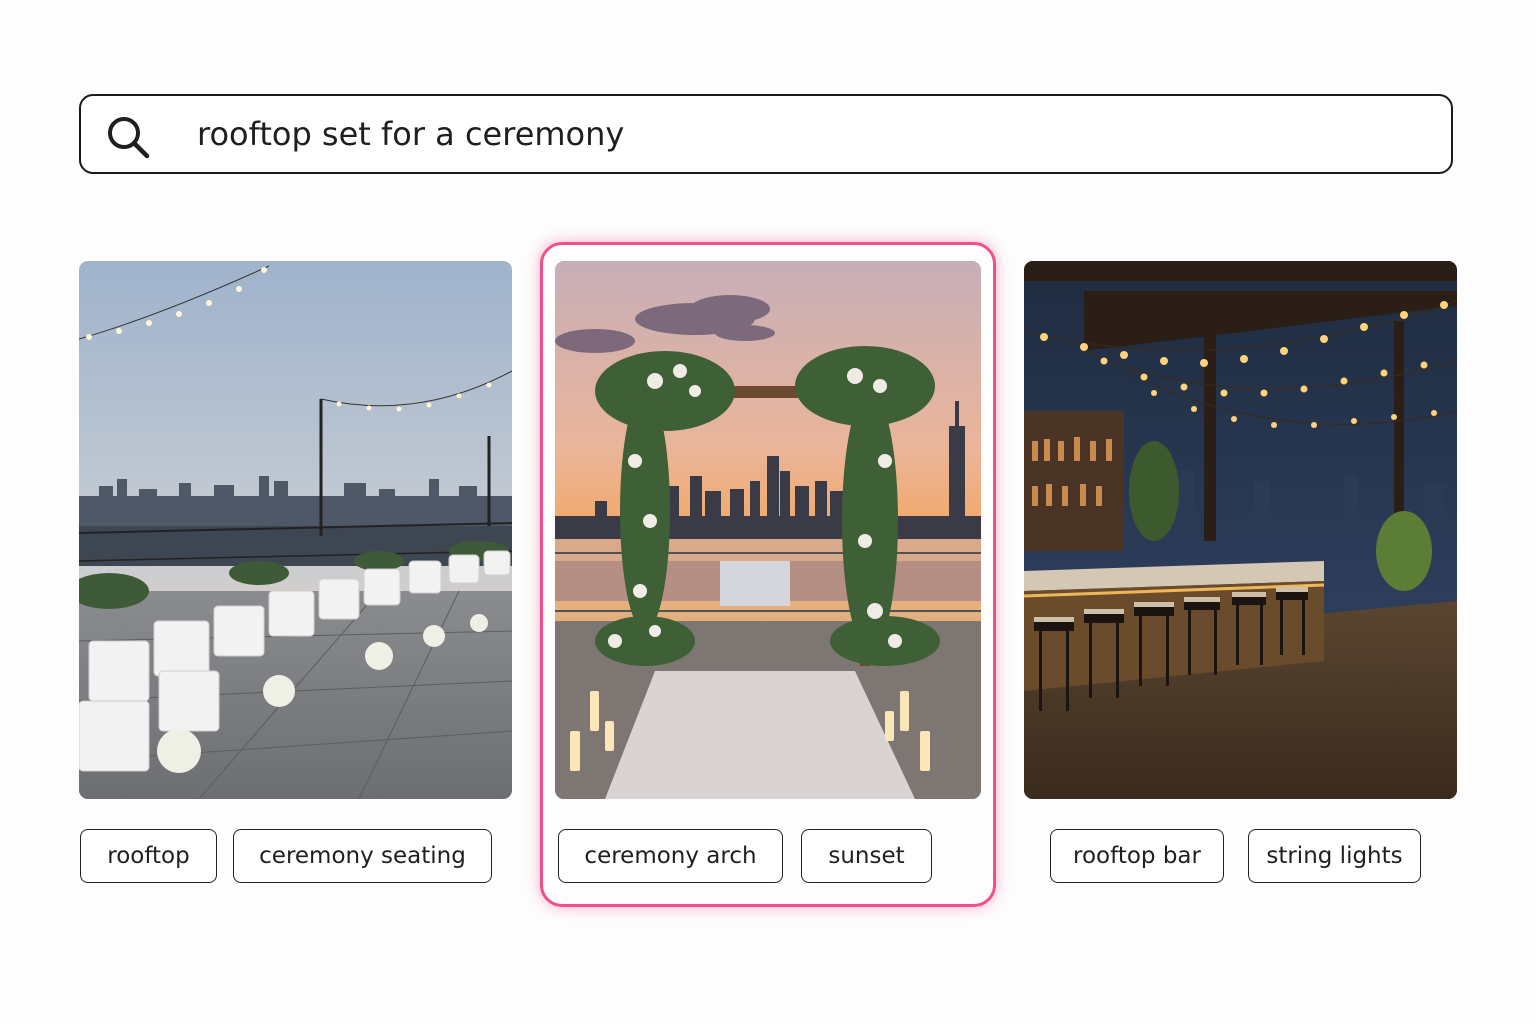 This screenshot has height=1024, width=1536. What do you see at coordinates (295, 530) in the screenshot?
I see `result-image-ceremony-seating` at bounding box center [295, 530].